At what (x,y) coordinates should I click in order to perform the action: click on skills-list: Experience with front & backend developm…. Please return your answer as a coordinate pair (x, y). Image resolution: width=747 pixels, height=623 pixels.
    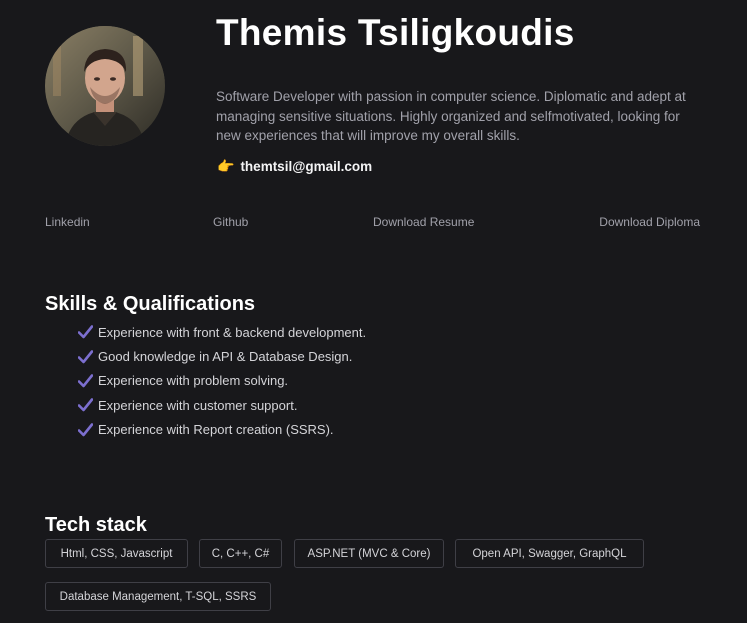
    Looking at the image, I should click on (222, 381).